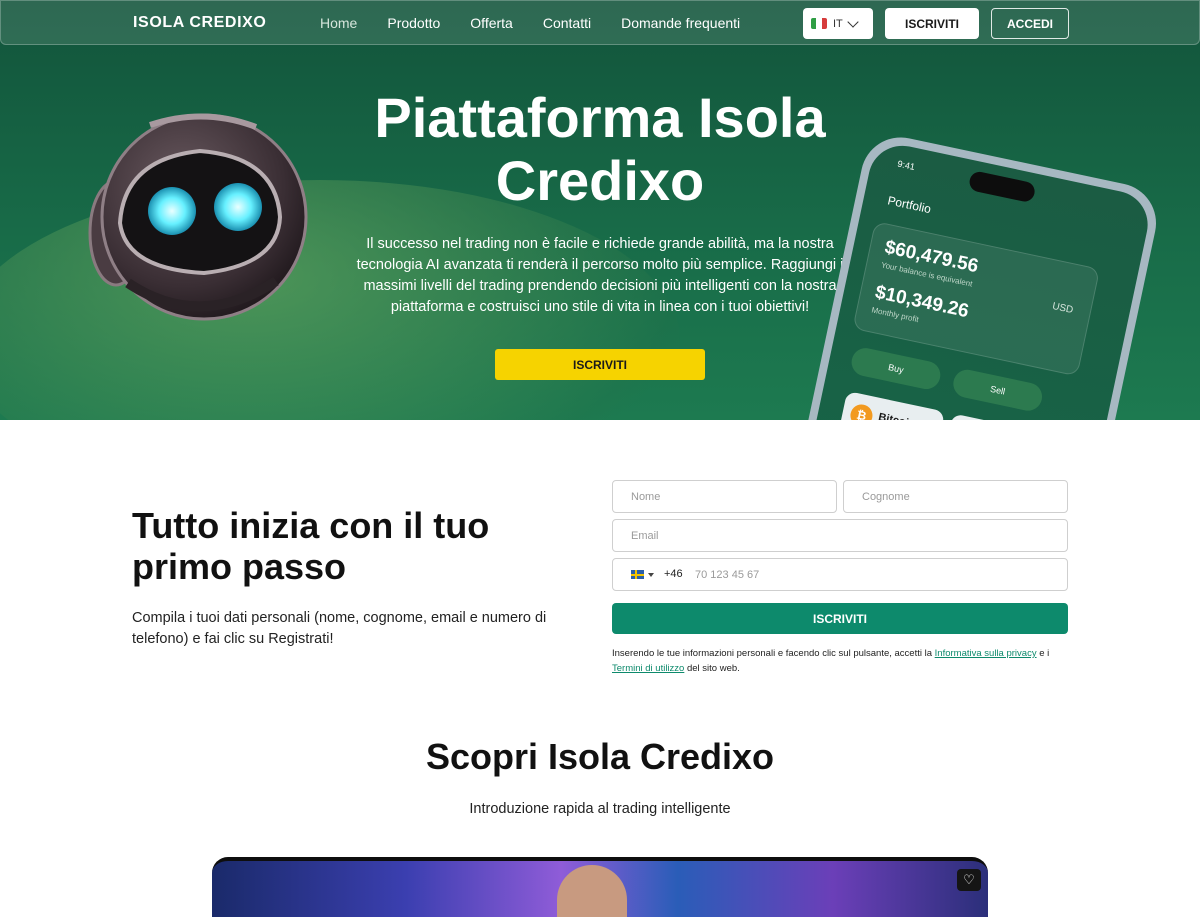  Describe the element at coordinates (1043, 653) in the screenshot. I see `legal-middle: e i` at that location.